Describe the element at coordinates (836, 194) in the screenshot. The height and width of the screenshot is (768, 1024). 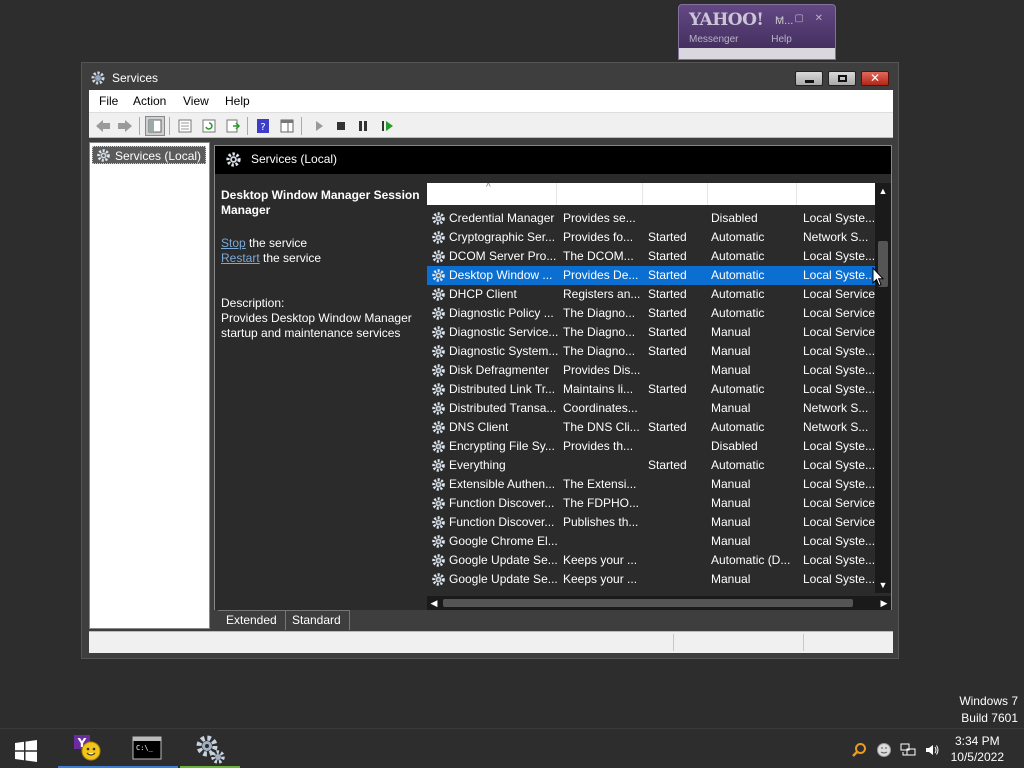
I see `column-header-log-on-as` at that location.